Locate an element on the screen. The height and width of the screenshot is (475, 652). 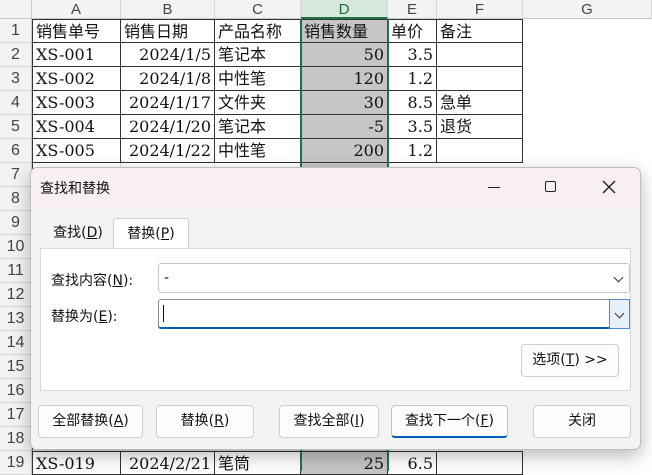
row-header: 5 is located at coordinates (16, 127).